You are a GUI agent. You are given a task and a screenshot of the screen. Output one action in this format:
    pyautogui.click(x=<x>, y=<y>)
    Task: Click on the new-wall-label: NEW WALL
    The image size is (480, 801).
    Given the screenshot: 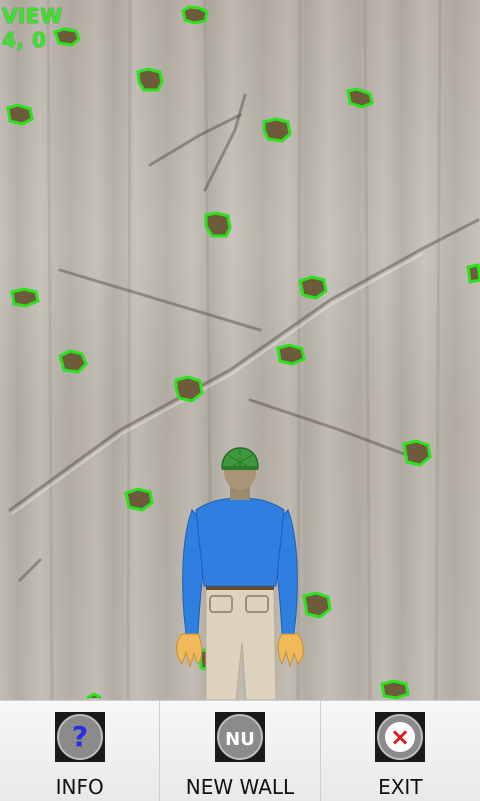 What is the action you would take?
    pyautogui.click(x=240, y=787)
    